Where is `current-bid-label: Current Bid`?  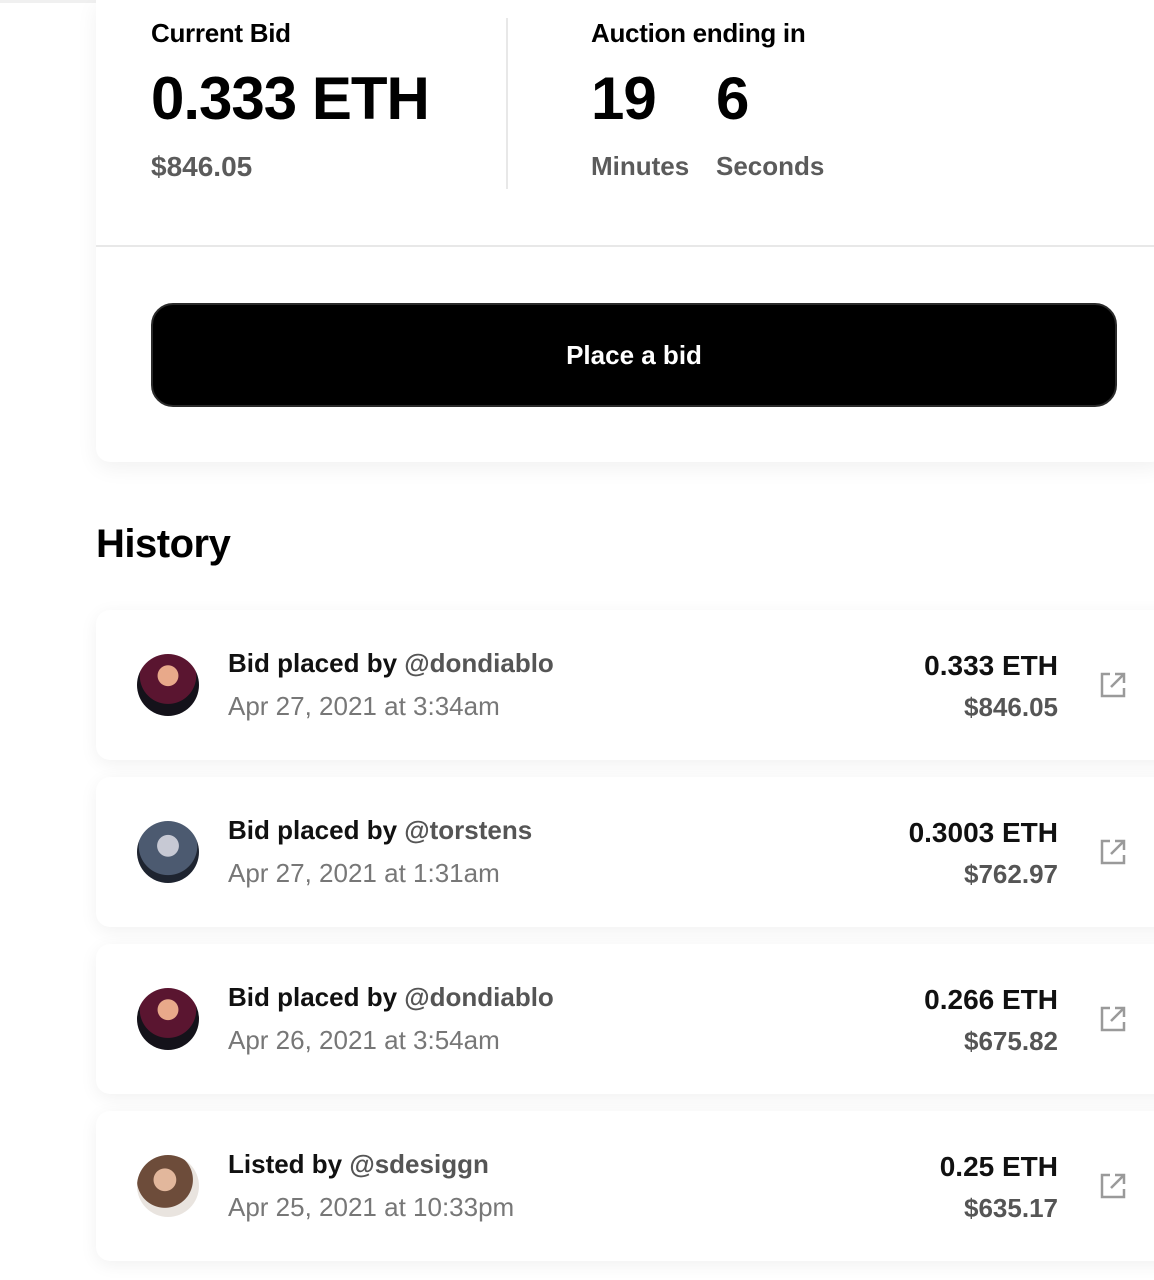 current-bid-label: Current Bid is located at coordinates (221, 33).